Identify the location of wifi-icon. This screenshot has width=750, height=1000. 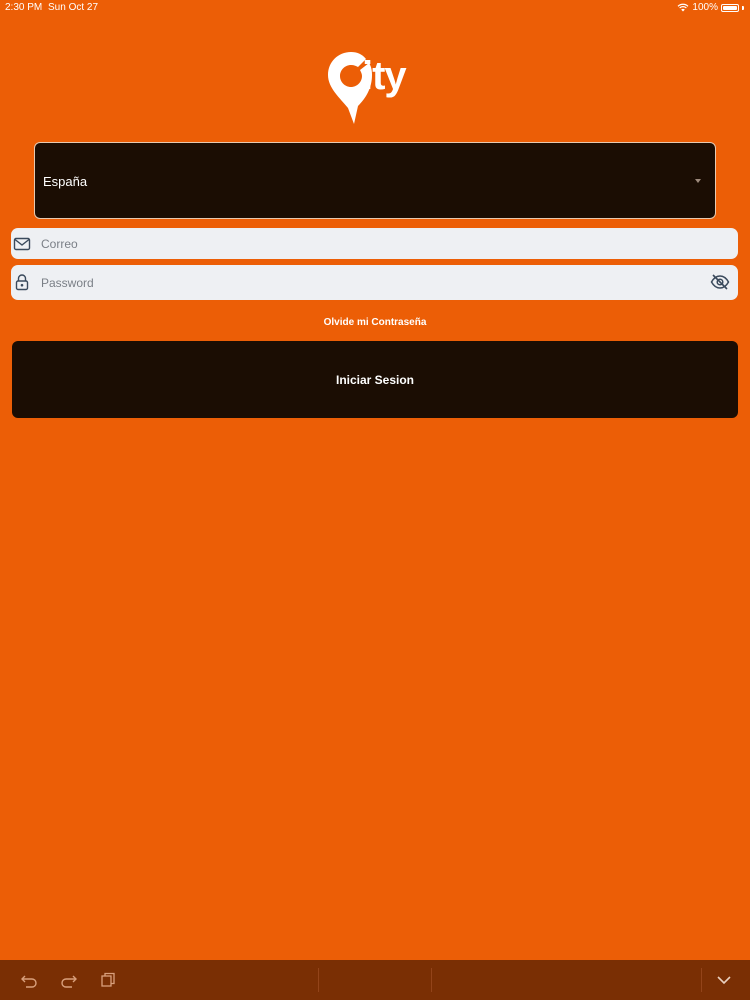
(683, 7).